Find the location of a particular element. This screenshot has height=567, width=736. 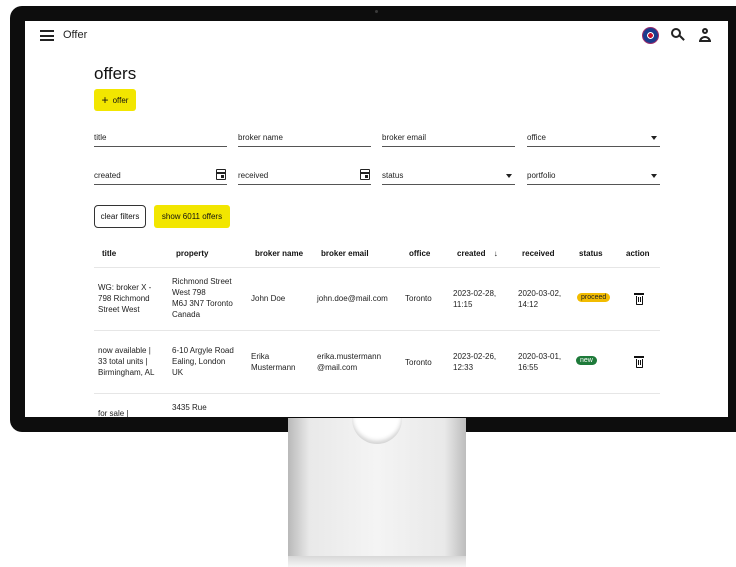

table-row-1-office: Toronto is located at coordinates (418, 298).